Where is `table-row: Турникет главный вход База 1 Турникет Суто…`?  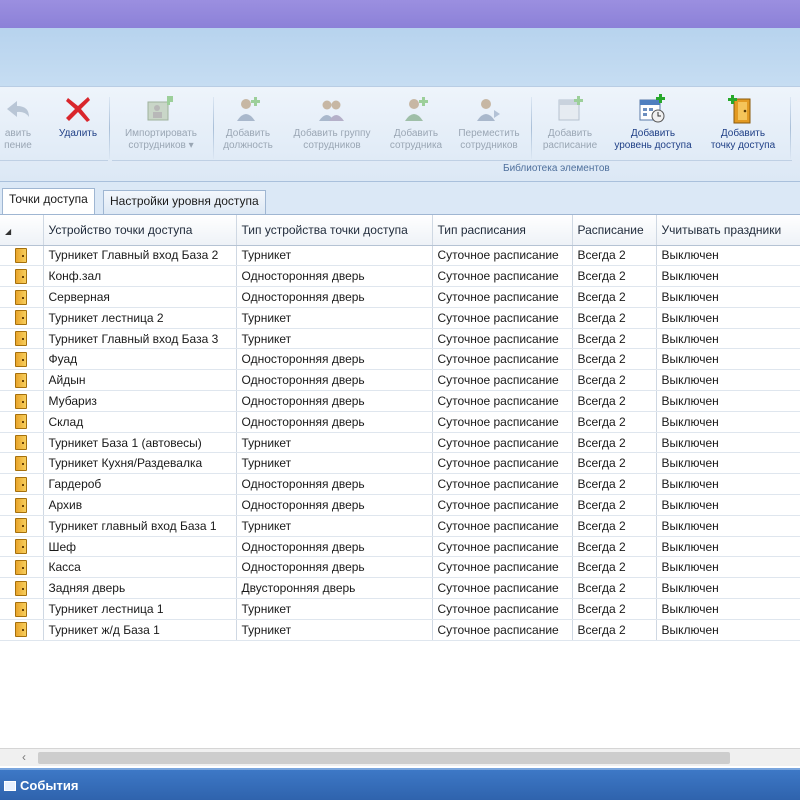
table-row: Турникет главный вход База 1 Турникет Суто… is located at coordinates (400, 526).